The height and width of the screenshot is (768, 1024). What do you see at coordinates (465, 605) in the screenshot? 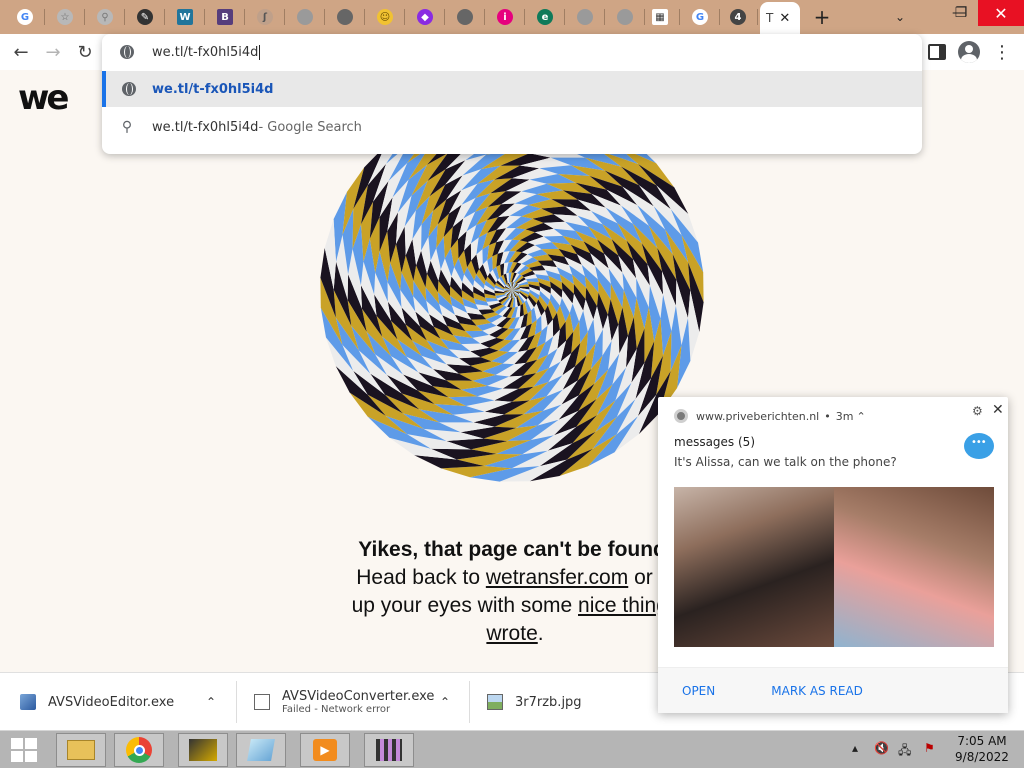
I see `message-text: up your eyes with some` at bounding box center [465, 605].